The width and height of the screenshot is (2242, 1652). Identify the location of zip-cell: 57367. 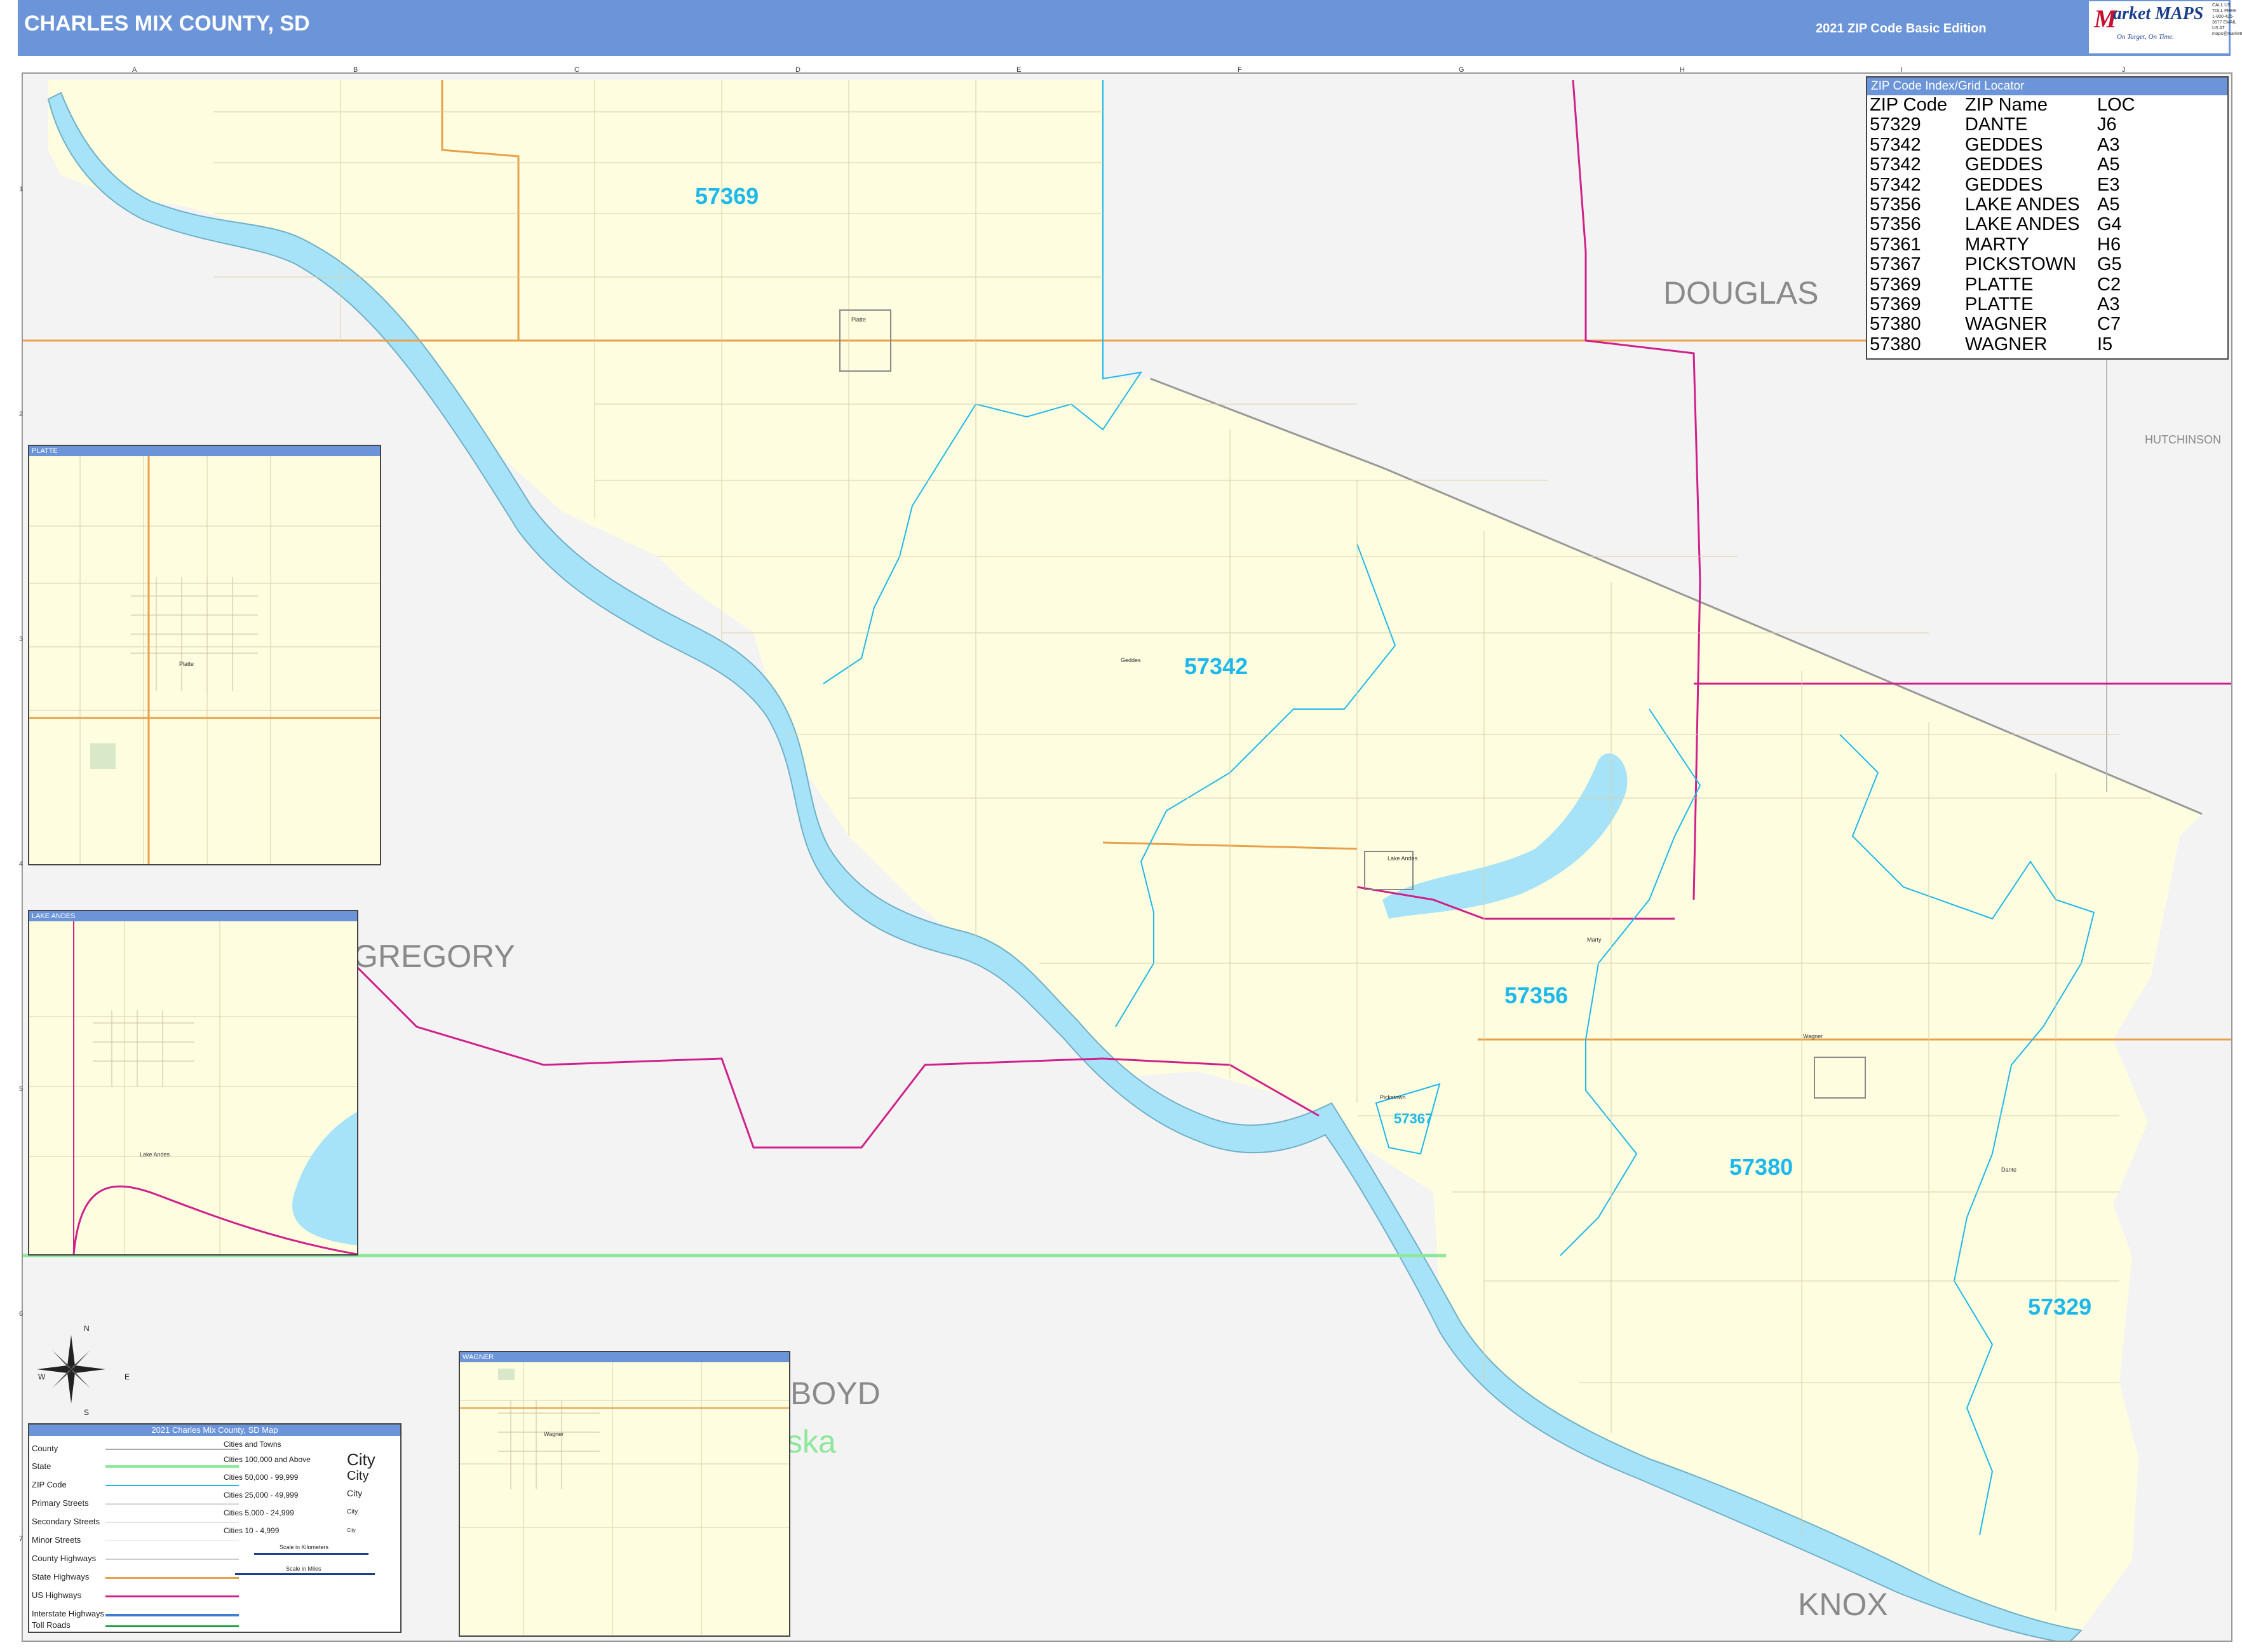
(1895, 264).